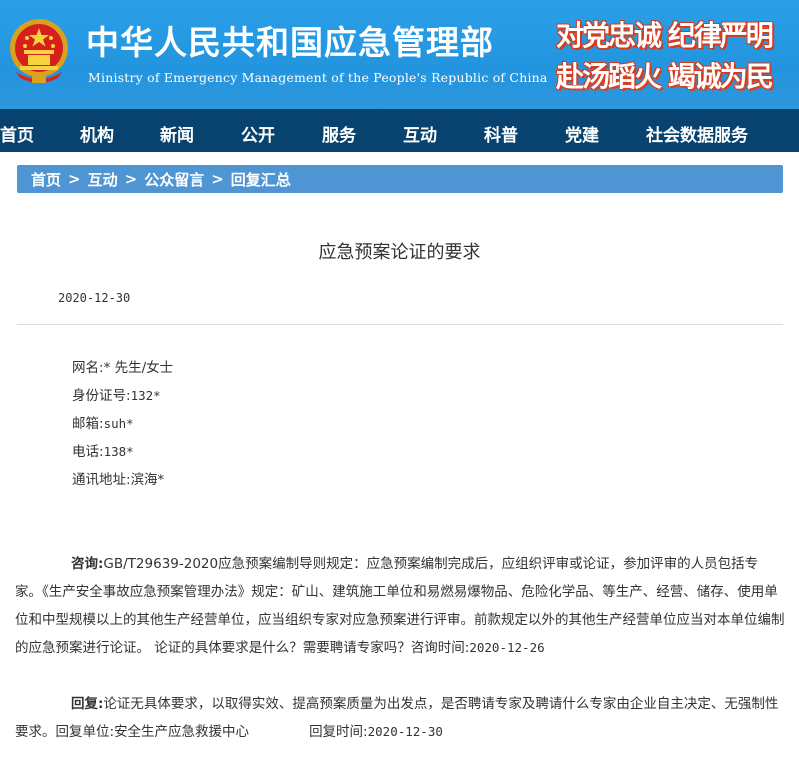 Image resolution: width=799 pixels, height=761 pixels. What do you see at coordinates (177, 133) in the screenshot?
I see `nav-item-news: 新闻` at bounding box center [177, 133].